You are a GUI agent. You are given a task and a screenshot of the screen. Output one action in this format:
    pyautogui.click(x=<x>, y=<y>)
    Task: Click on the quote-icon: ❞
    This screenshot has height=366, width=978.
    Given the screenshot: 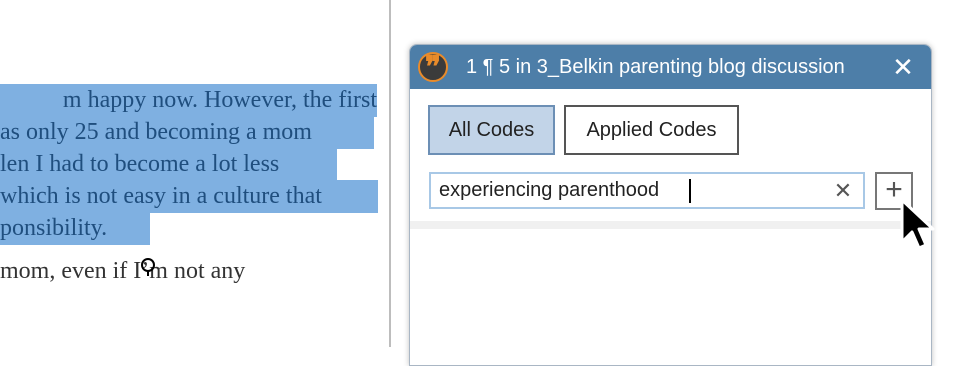 What is the action you would take?
    pyautogui.click(x=433, y=67)
    